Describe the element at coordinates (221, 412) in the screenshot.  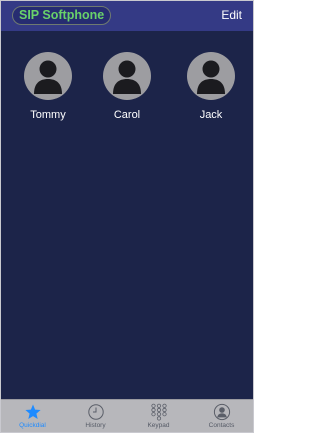
I see `contacts-icon` at that location.